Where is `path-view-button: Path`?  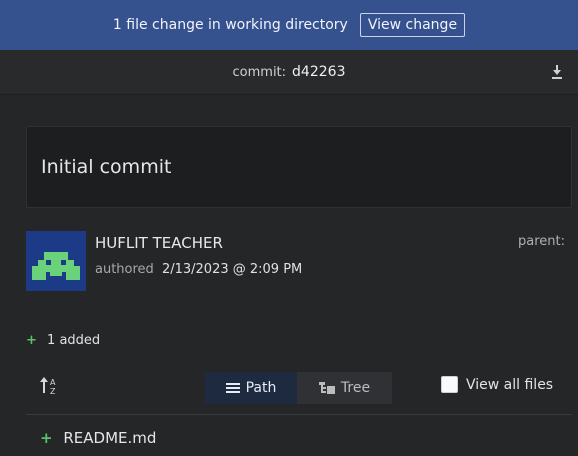 path-view-button: Path is located at coordinates (251, 388).